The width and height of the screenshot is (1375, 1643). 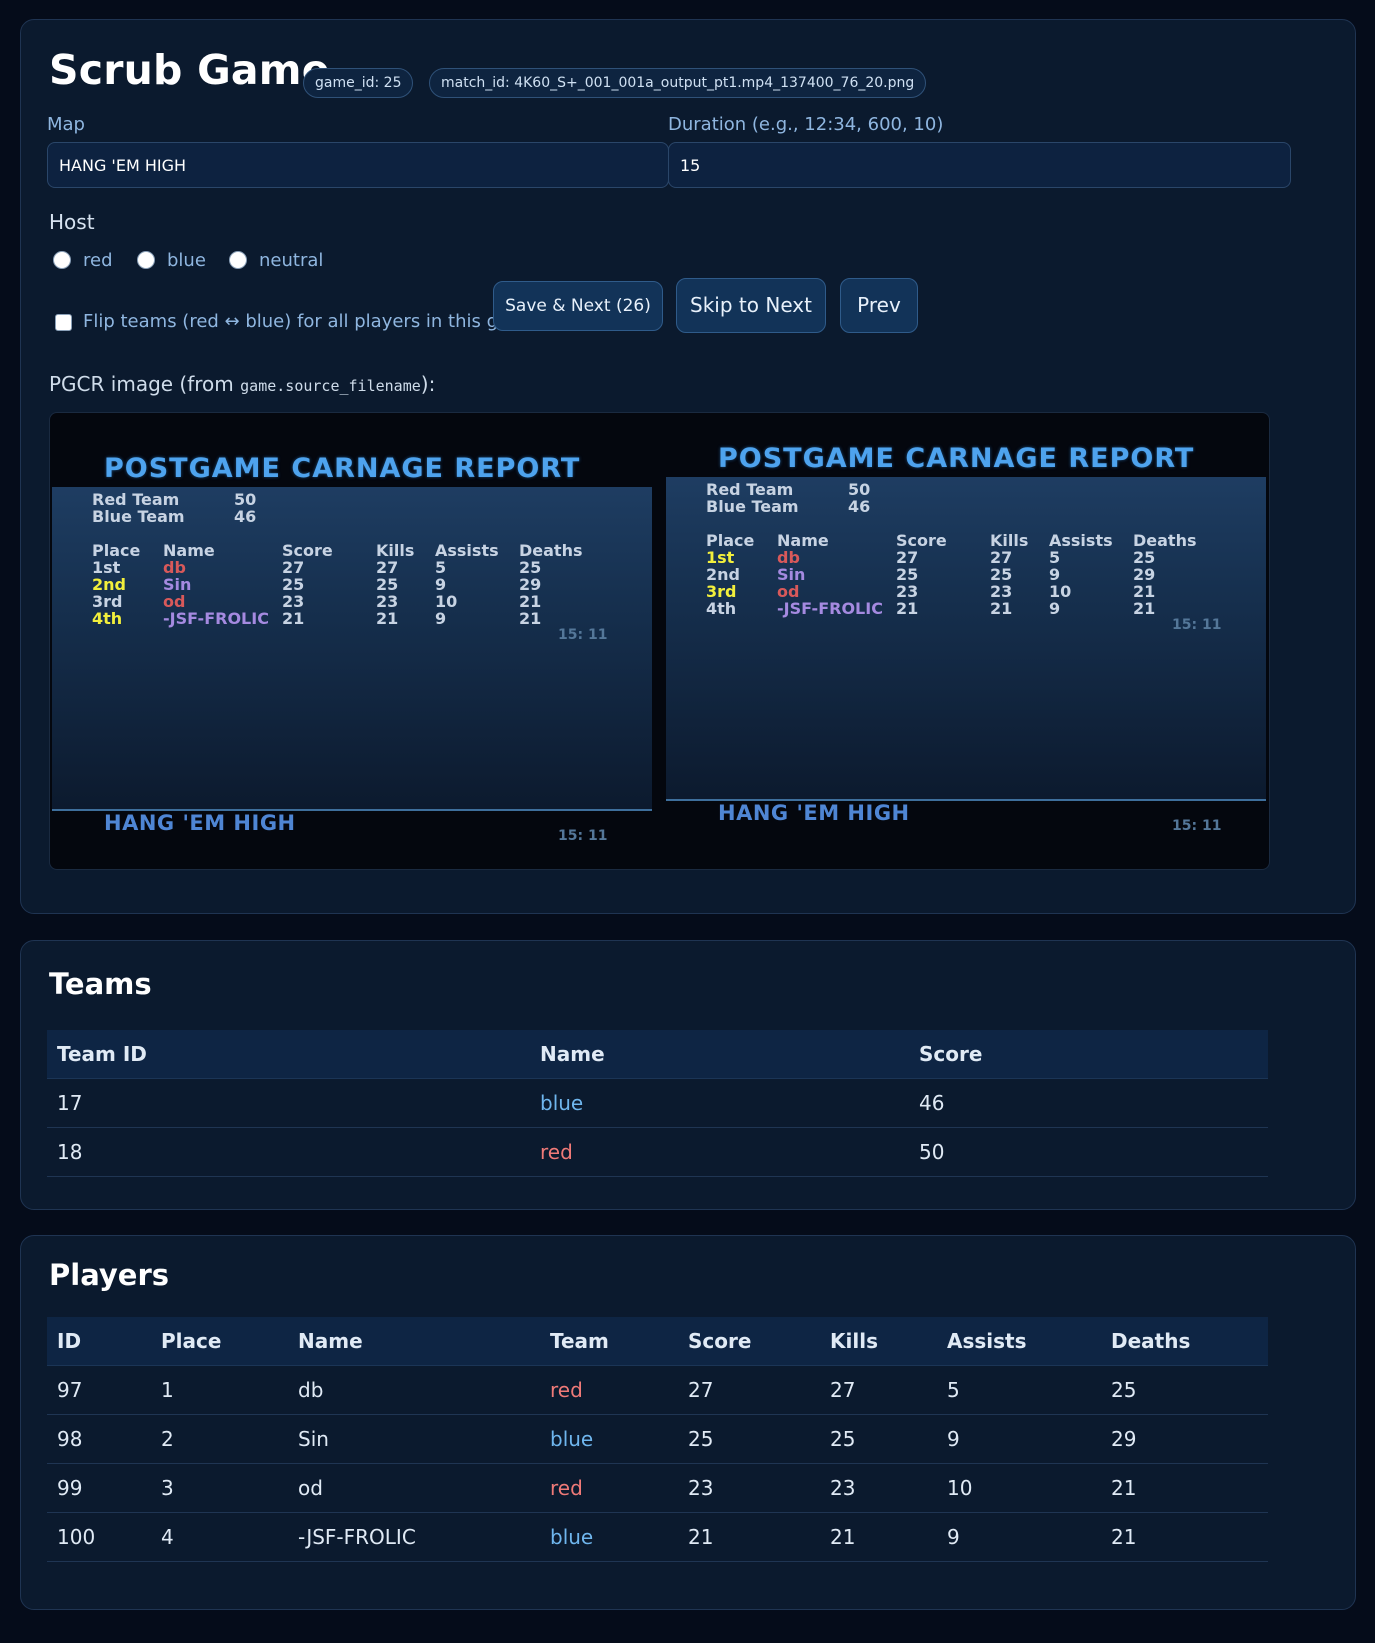 What do you see at coordinates (414, 1439) in the screenshot?
I see `player-name-cell: Sin` at bounding box center [414, 1439].